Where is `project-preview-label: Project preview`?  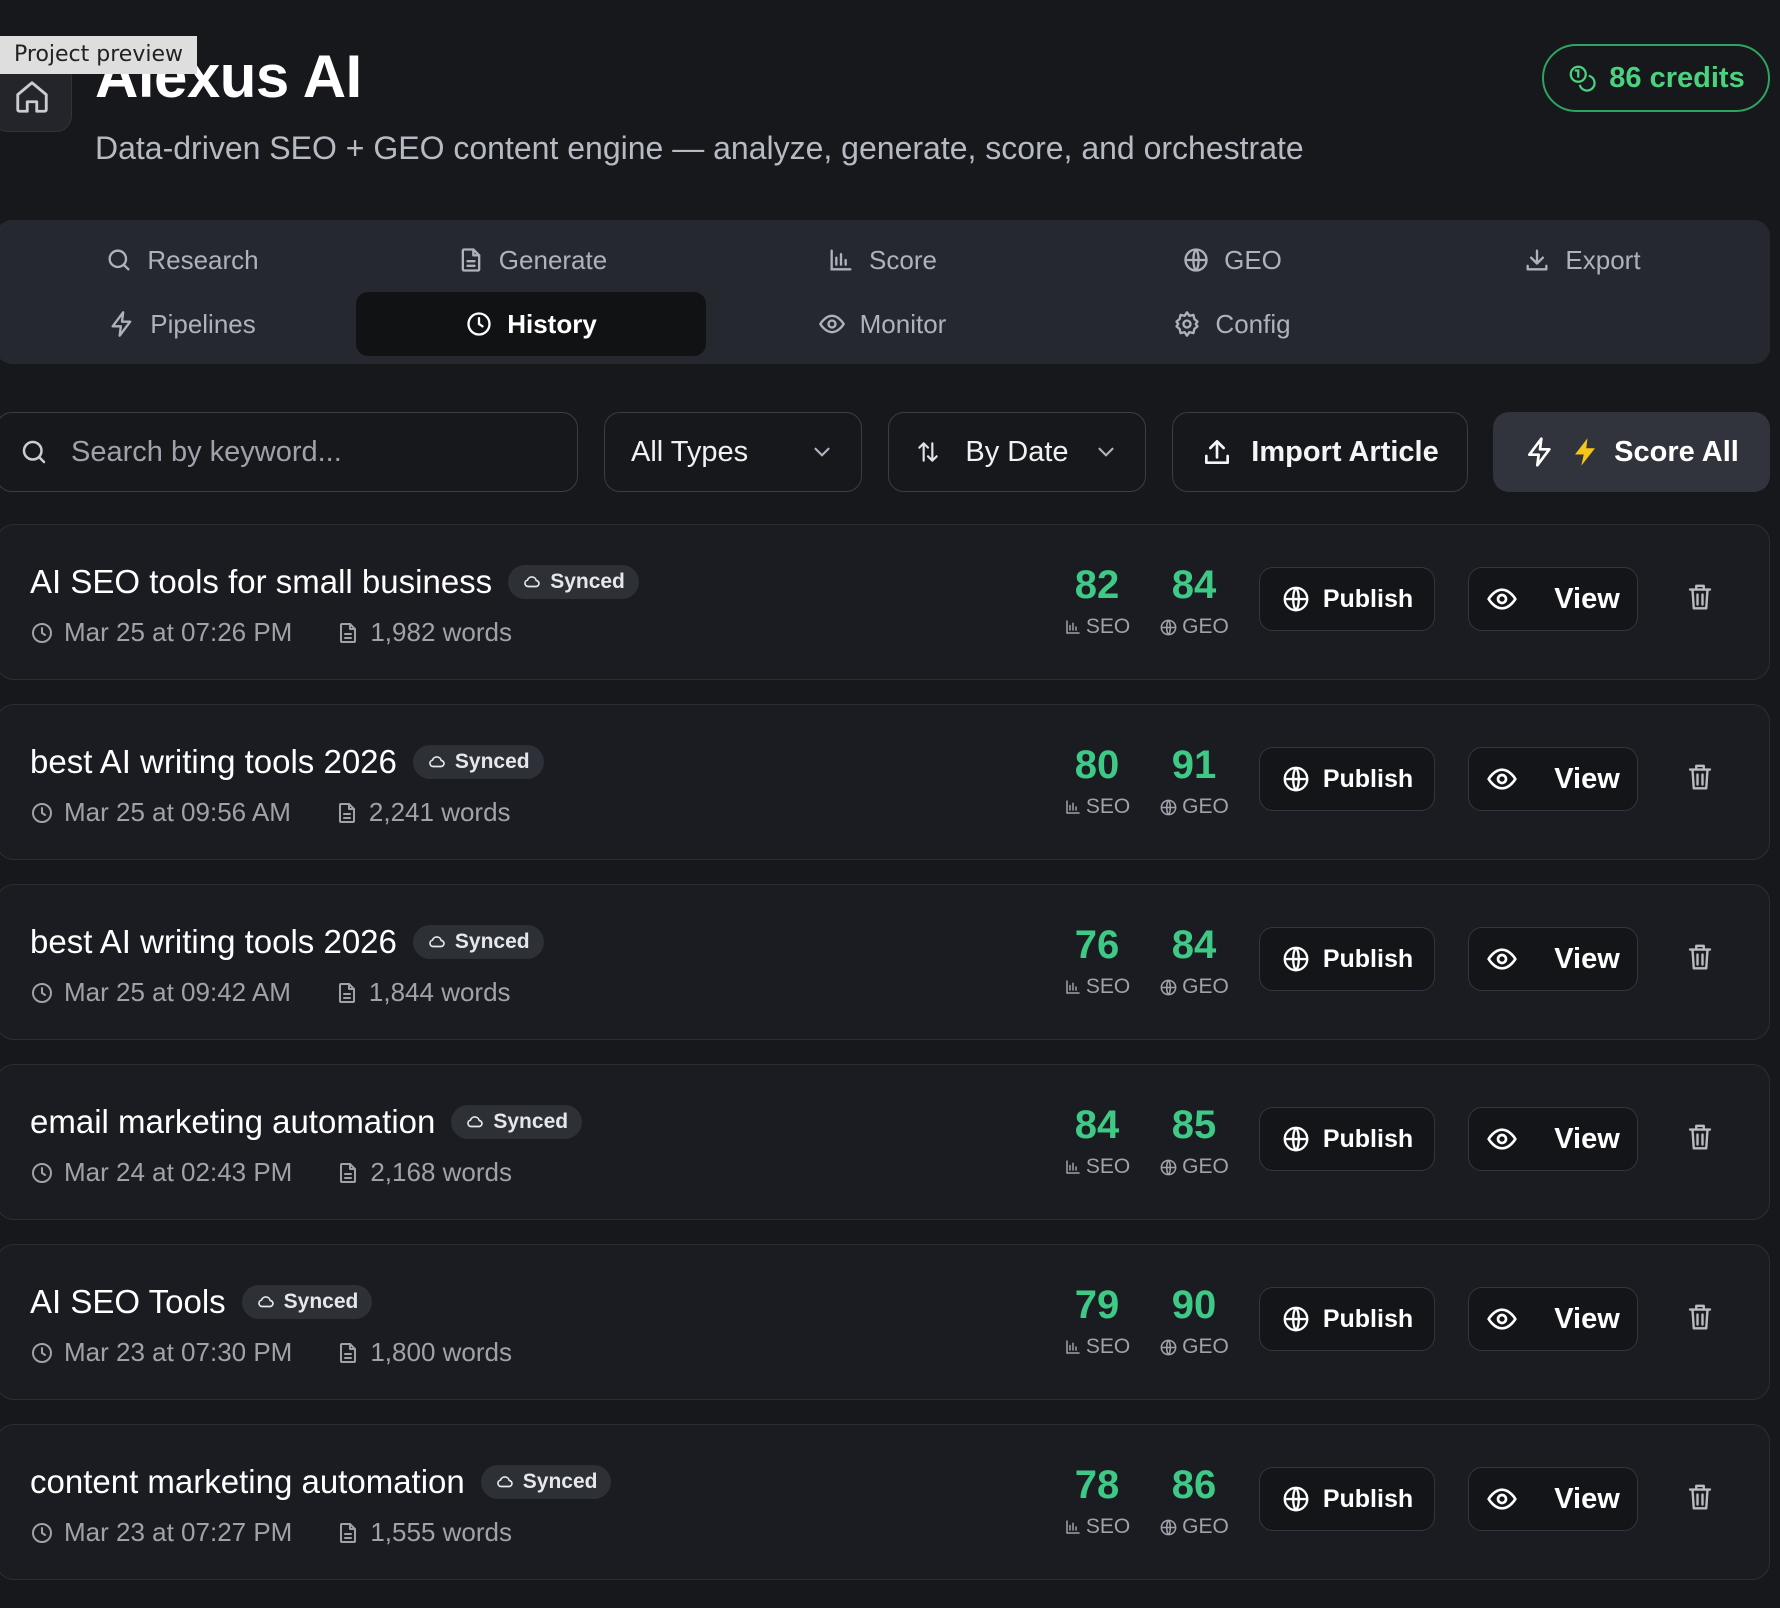 project-preview-label: Project preview is located at coordinates (98, 55).